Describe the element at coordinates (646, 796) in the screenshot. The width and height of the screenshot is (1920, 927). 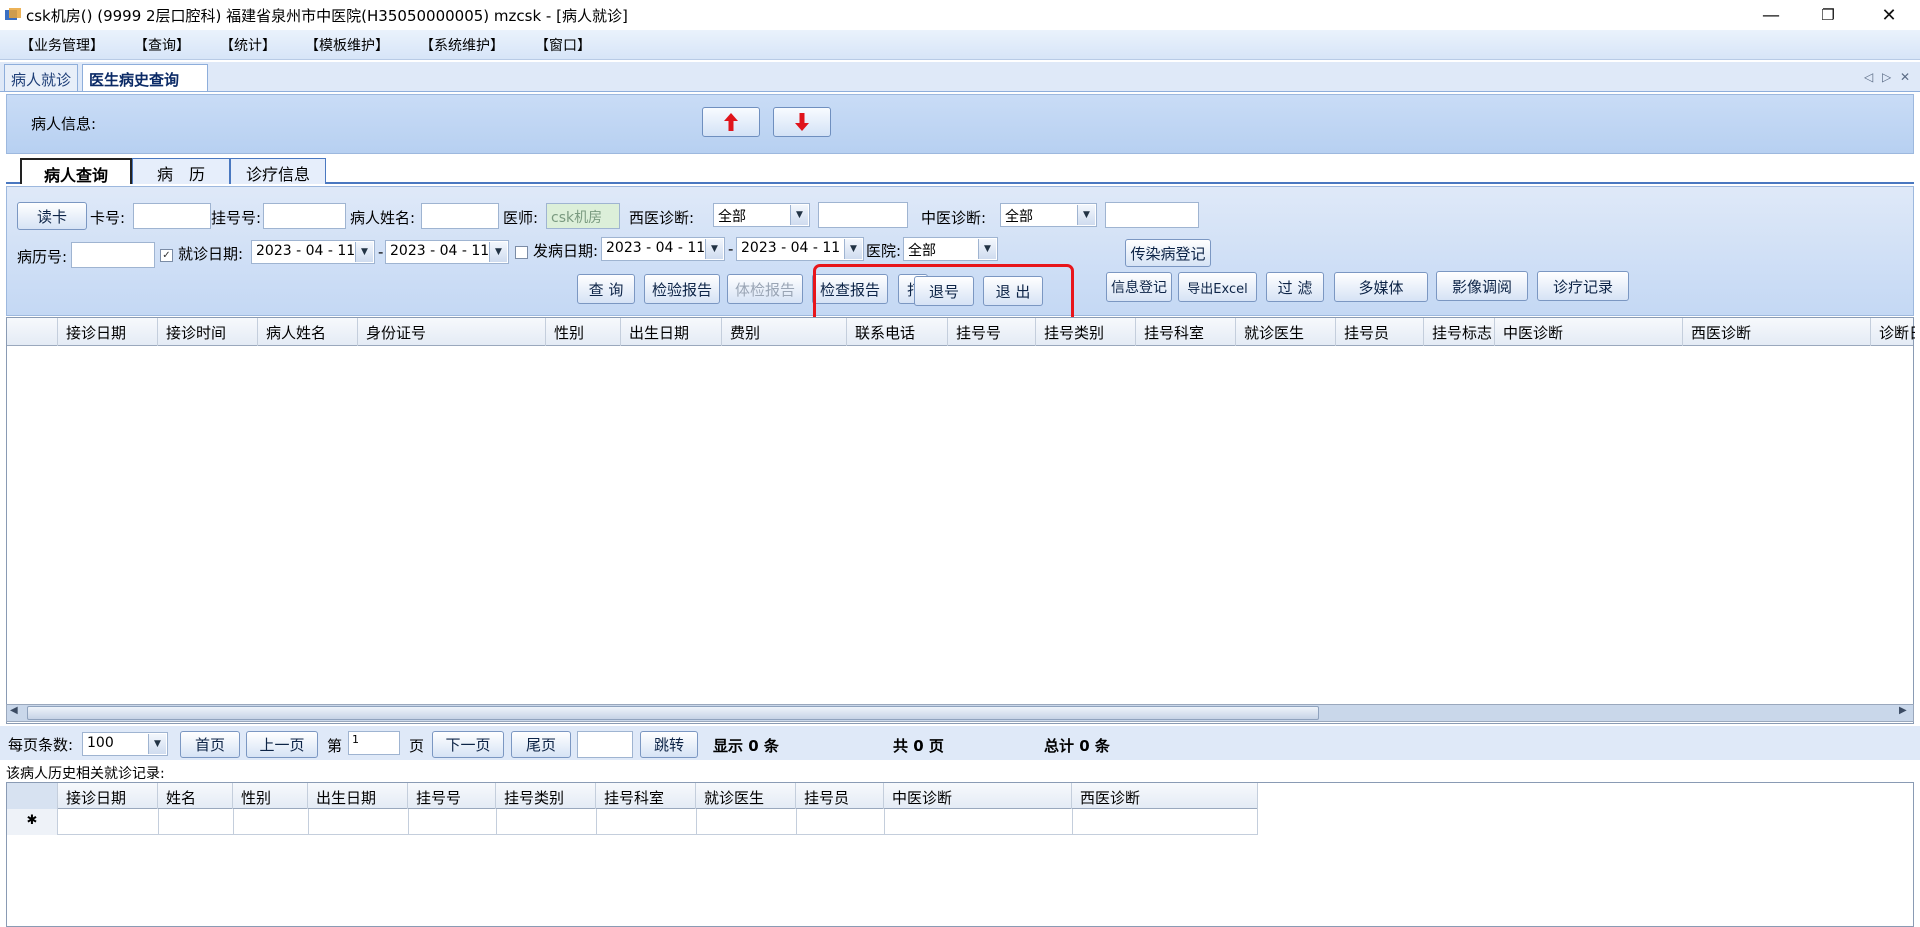
I see `history-col-header: 挂号科室` at that location.